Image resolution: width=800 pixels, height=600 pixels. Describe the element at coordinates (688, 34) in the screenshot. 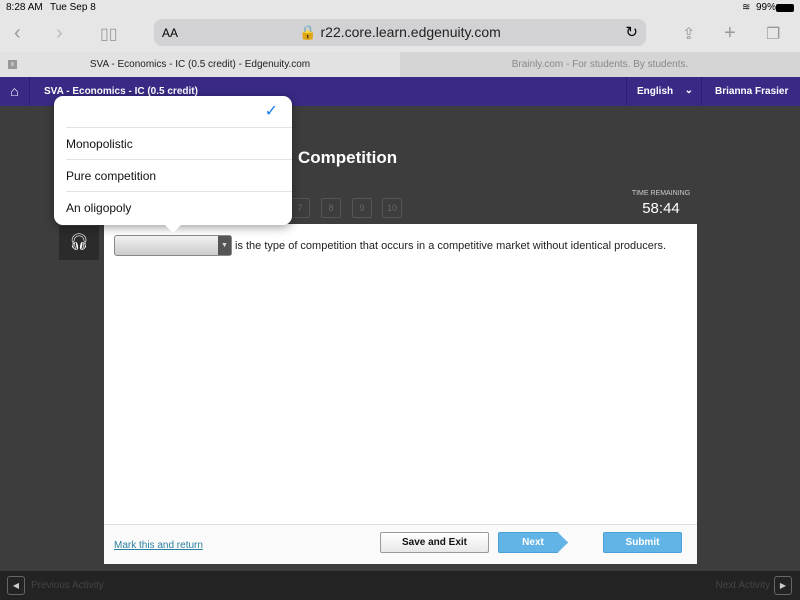

I see `share-icon: ⇪` at that location.